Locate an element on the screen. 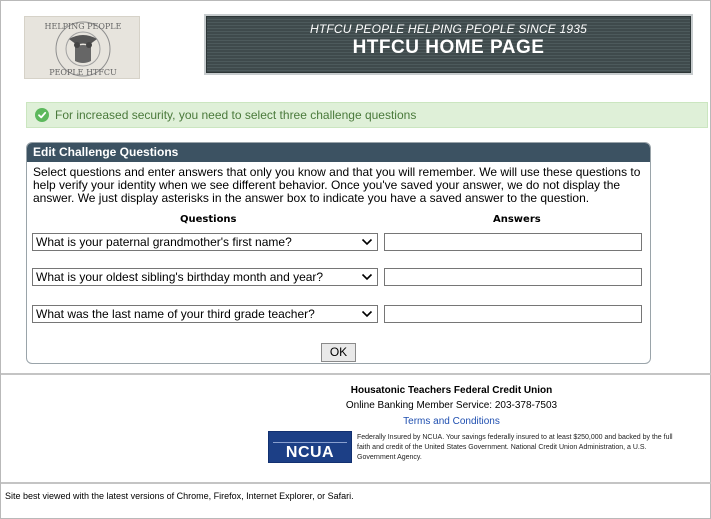  answers-column-header: Answers is located at coordinates (517, 219).